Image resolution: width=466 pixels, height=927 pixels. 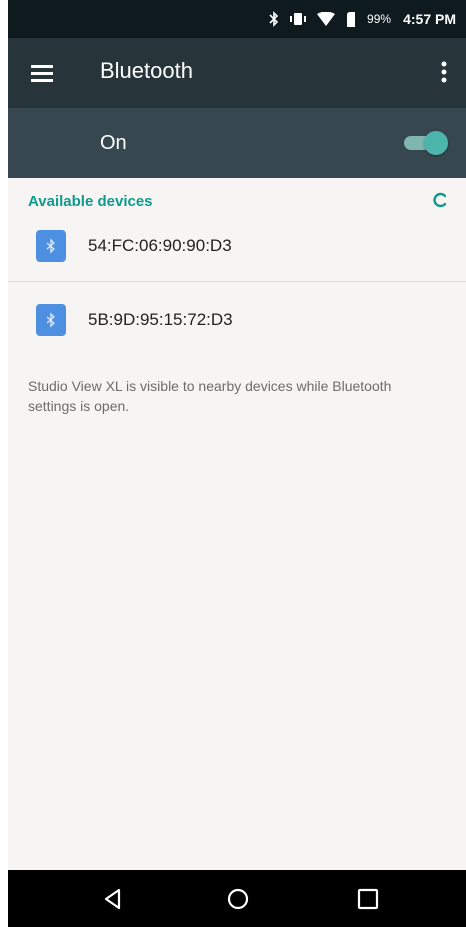 What do you see at coordinates (113, 899) in the screenshot?
I see `back-icon` at bounding box center [113, 899].